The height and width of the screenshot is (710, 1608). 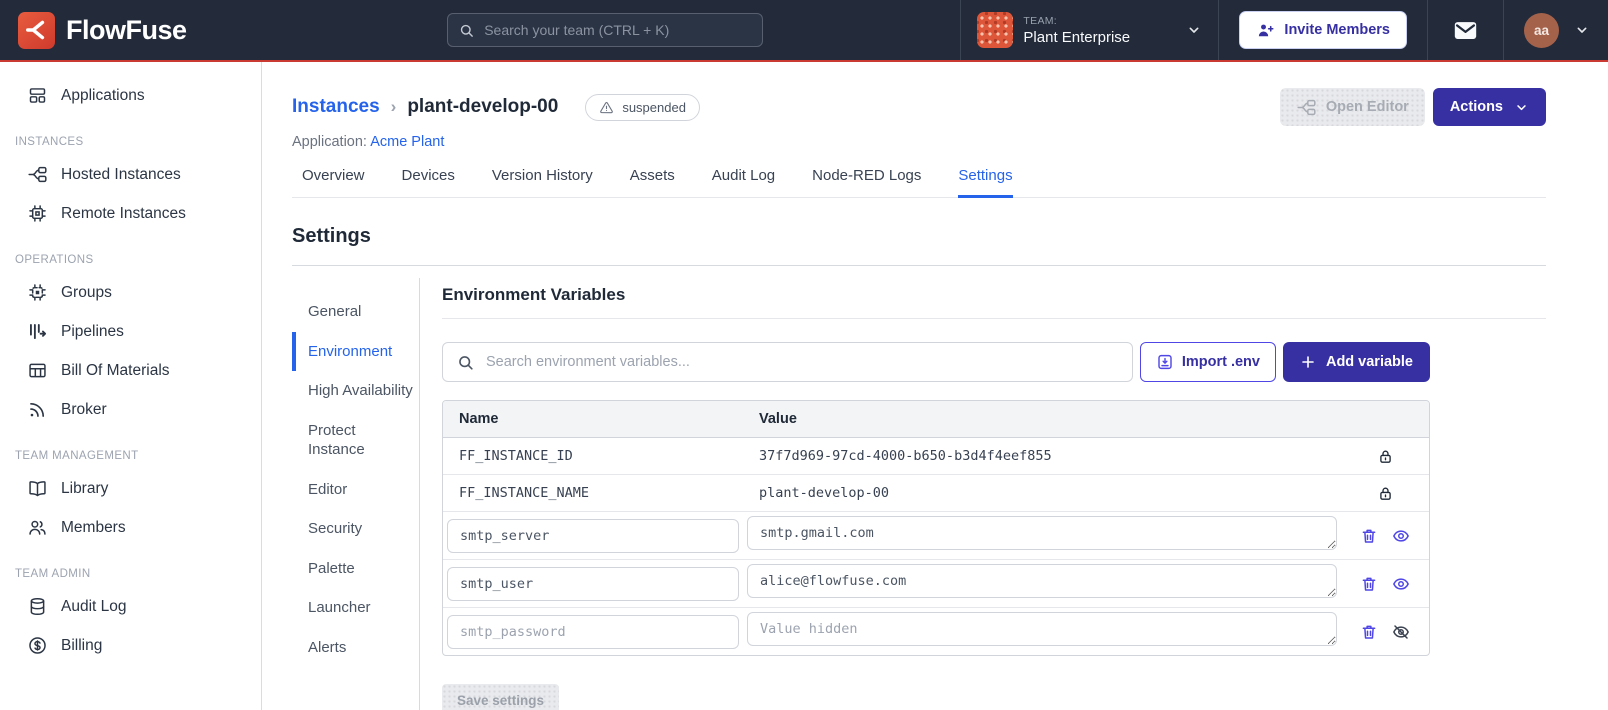 I want to click on brand-name: FlowFuse, so click(x=126, y=29).